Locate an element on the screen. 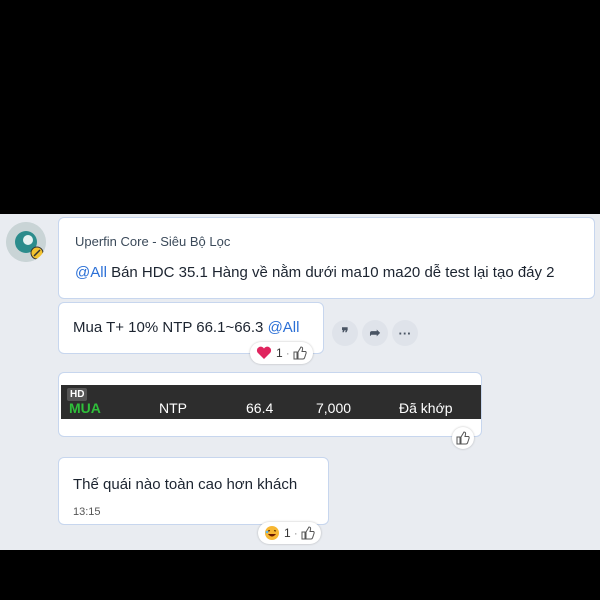  avatar-logo-icon is located at coordinates (26, 242).